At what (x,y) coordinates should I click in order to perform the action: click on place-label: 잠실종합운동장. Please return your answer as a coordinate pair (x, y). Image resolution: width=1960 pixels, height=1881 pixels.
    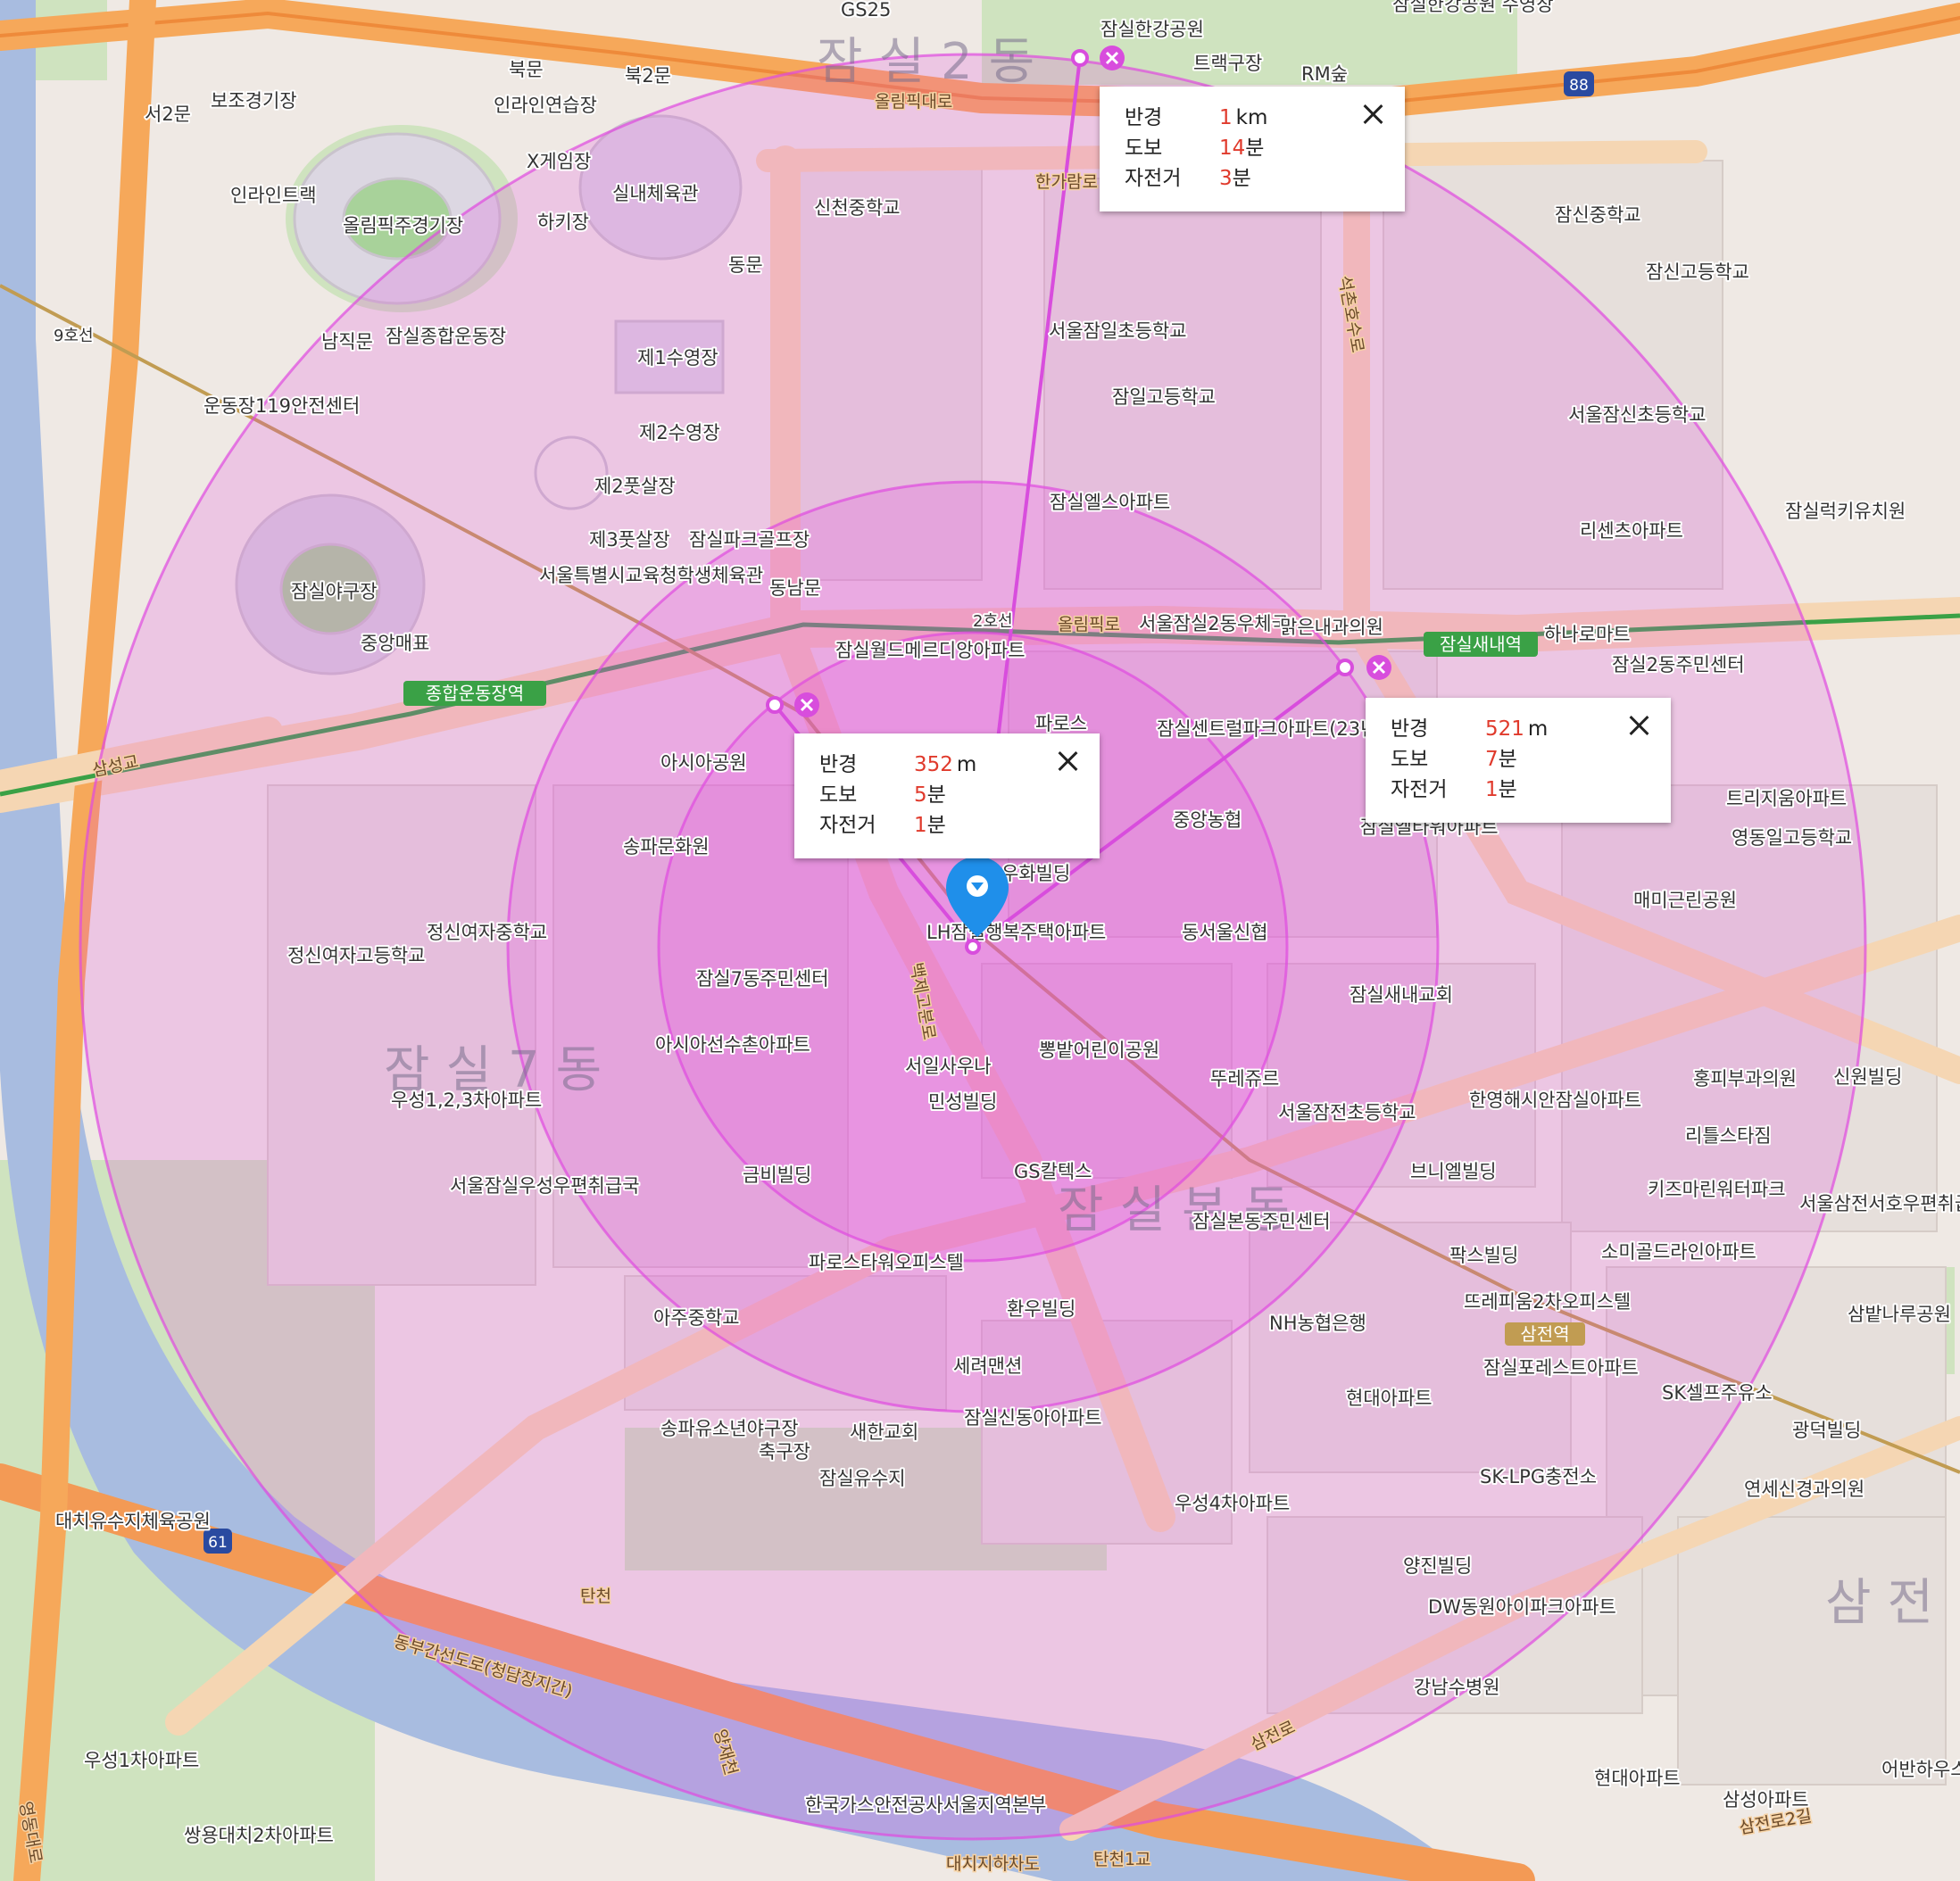
    Looking at the image, I should click on (446, 337).